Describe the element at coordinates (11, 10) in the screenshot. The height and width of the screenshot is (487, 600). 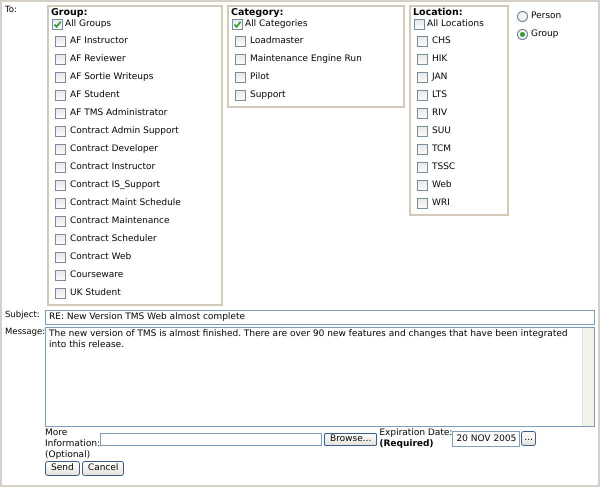
I see `to-label: To:` at that location.